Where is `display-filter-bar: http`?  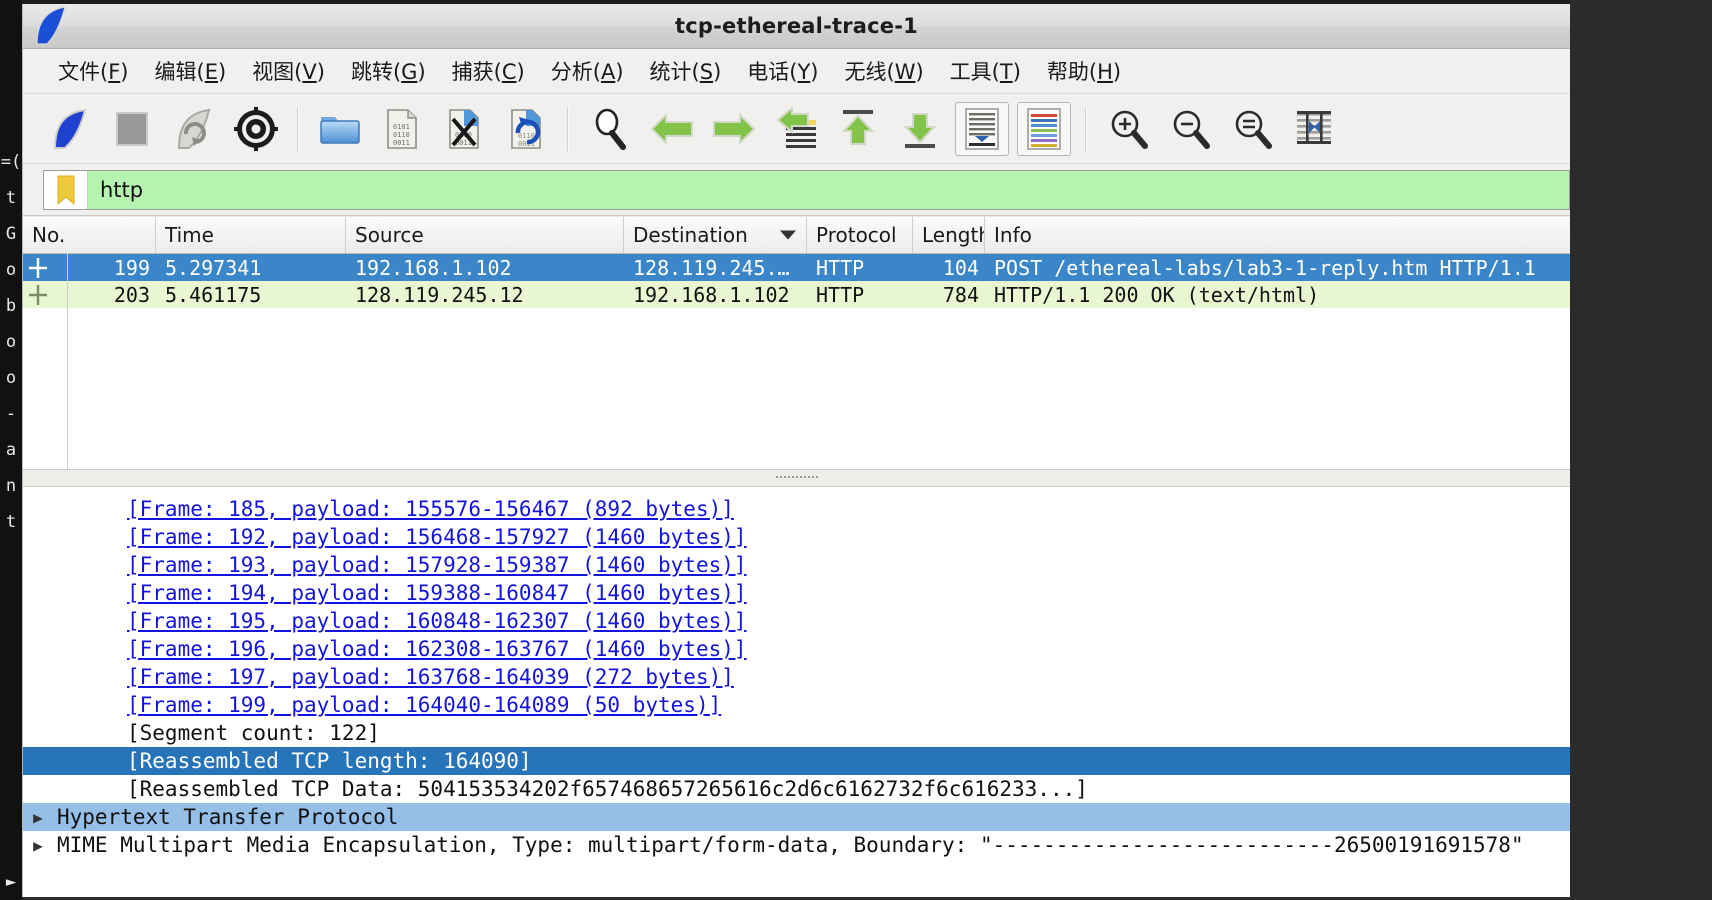 display-filter-bar: http is located at coordinates (796, 190).